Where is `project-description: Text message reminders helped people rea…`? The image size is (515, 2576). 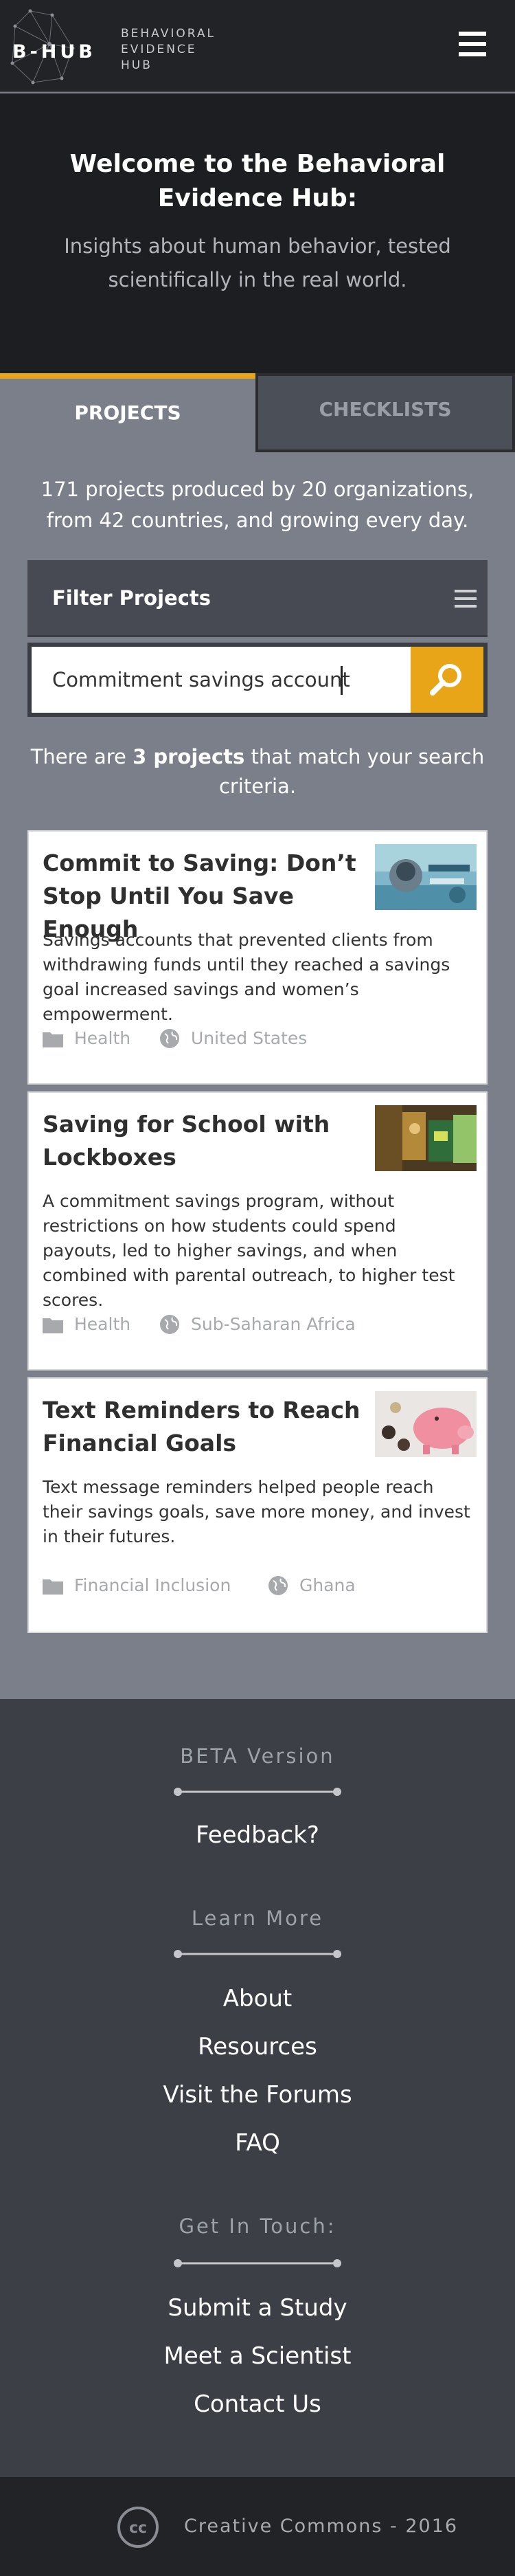 project-description: Text message reminders helped people rea… is located at coordinates (256, 1511).